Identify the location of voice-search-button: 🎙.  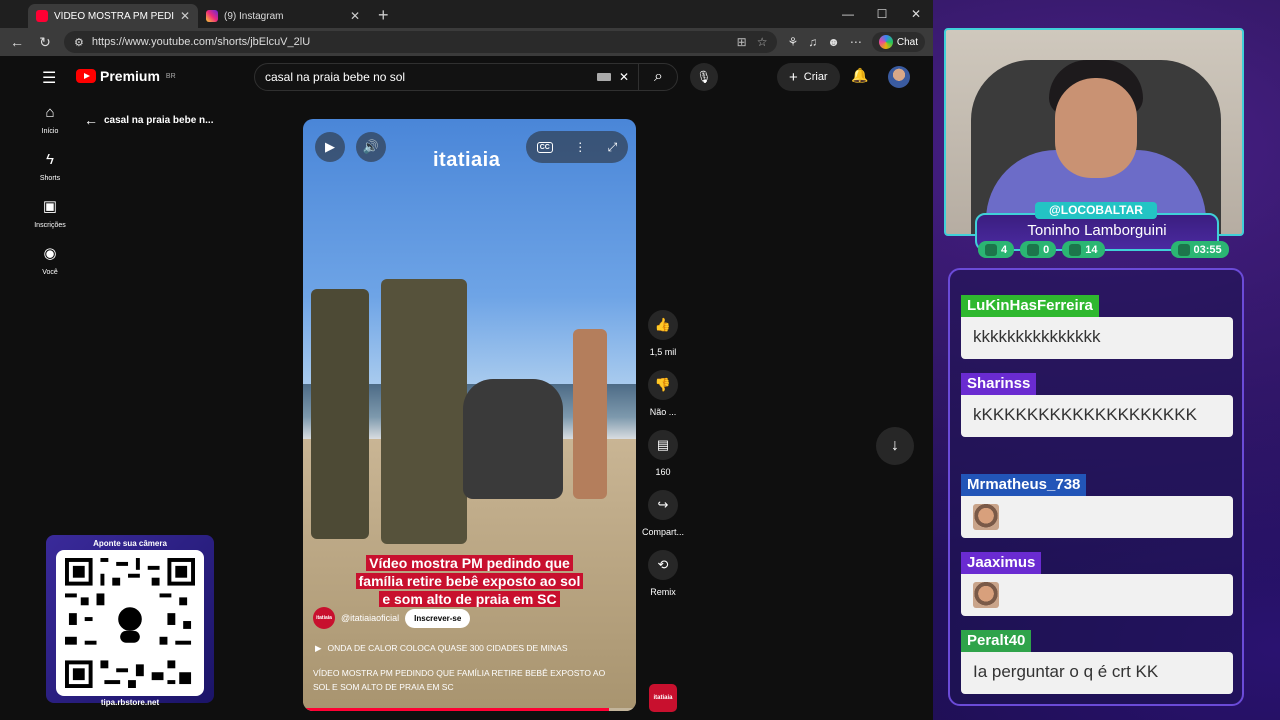
(704, 77).